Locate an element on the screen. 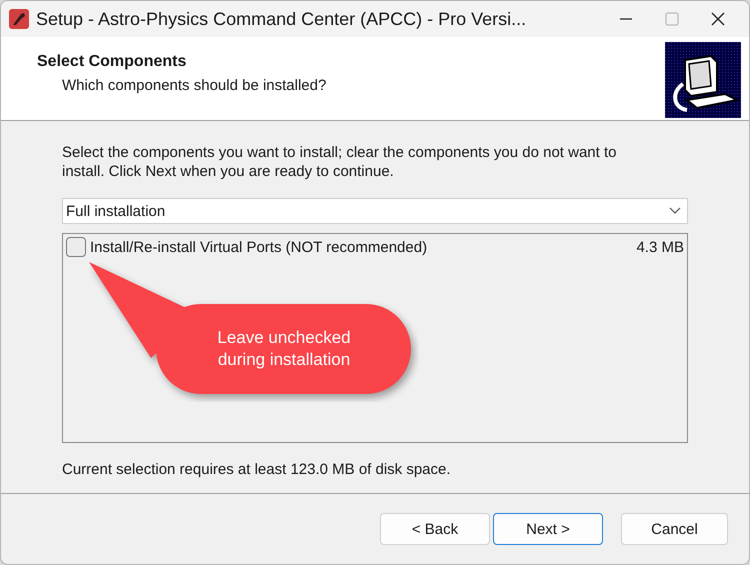 The height and width of the screenshot is (565, 750). disk-space-text: Current selection requires at least 123.0 MB of disk space. is located at coordinates (257, 469).